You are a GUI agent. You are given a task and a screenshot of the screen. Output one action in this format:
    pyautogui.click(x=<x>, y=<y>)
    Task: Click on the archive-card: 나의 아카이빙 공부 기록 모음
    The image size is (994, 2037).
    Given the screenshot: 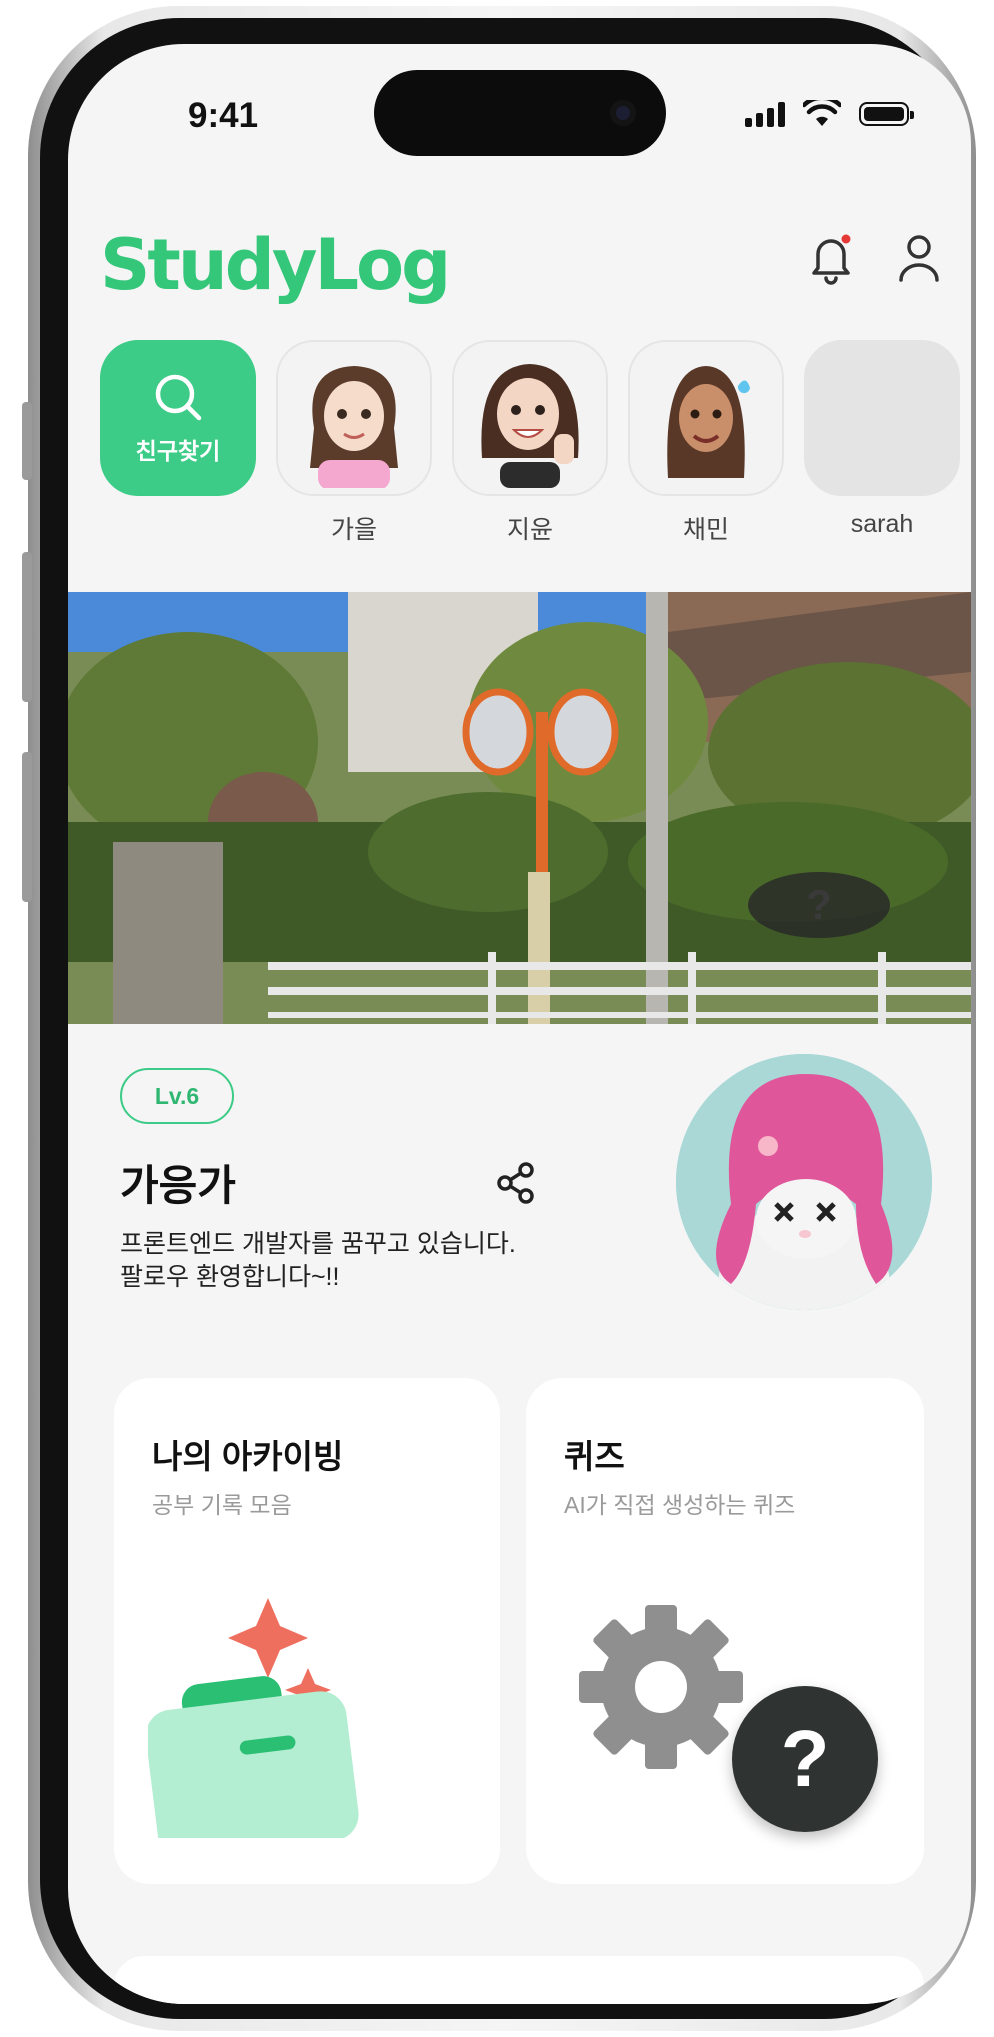 What is the action you would take?
    pyautogui.click(x=307, y=1631)
    